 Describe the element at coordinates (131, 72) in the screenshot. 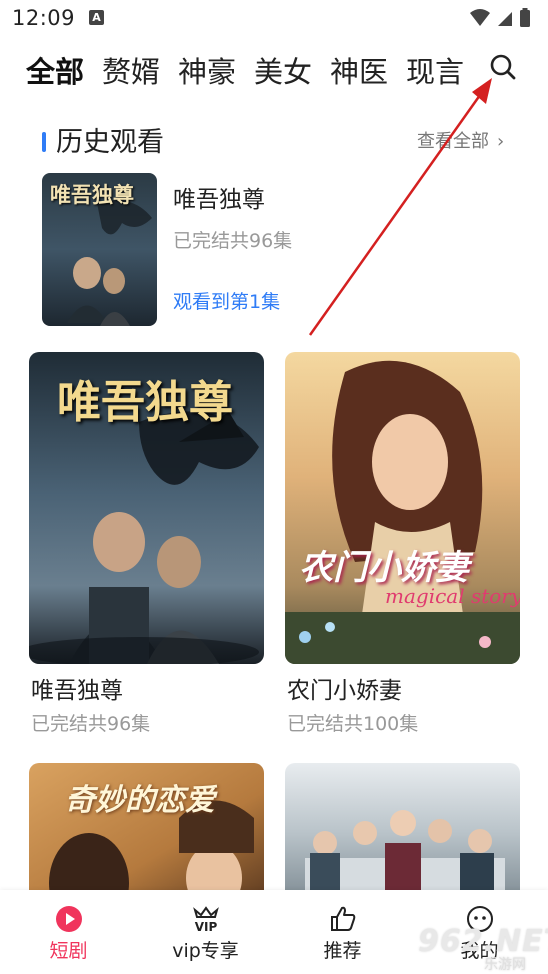

I see `tab-zhuixu: 赘婿` at that location.